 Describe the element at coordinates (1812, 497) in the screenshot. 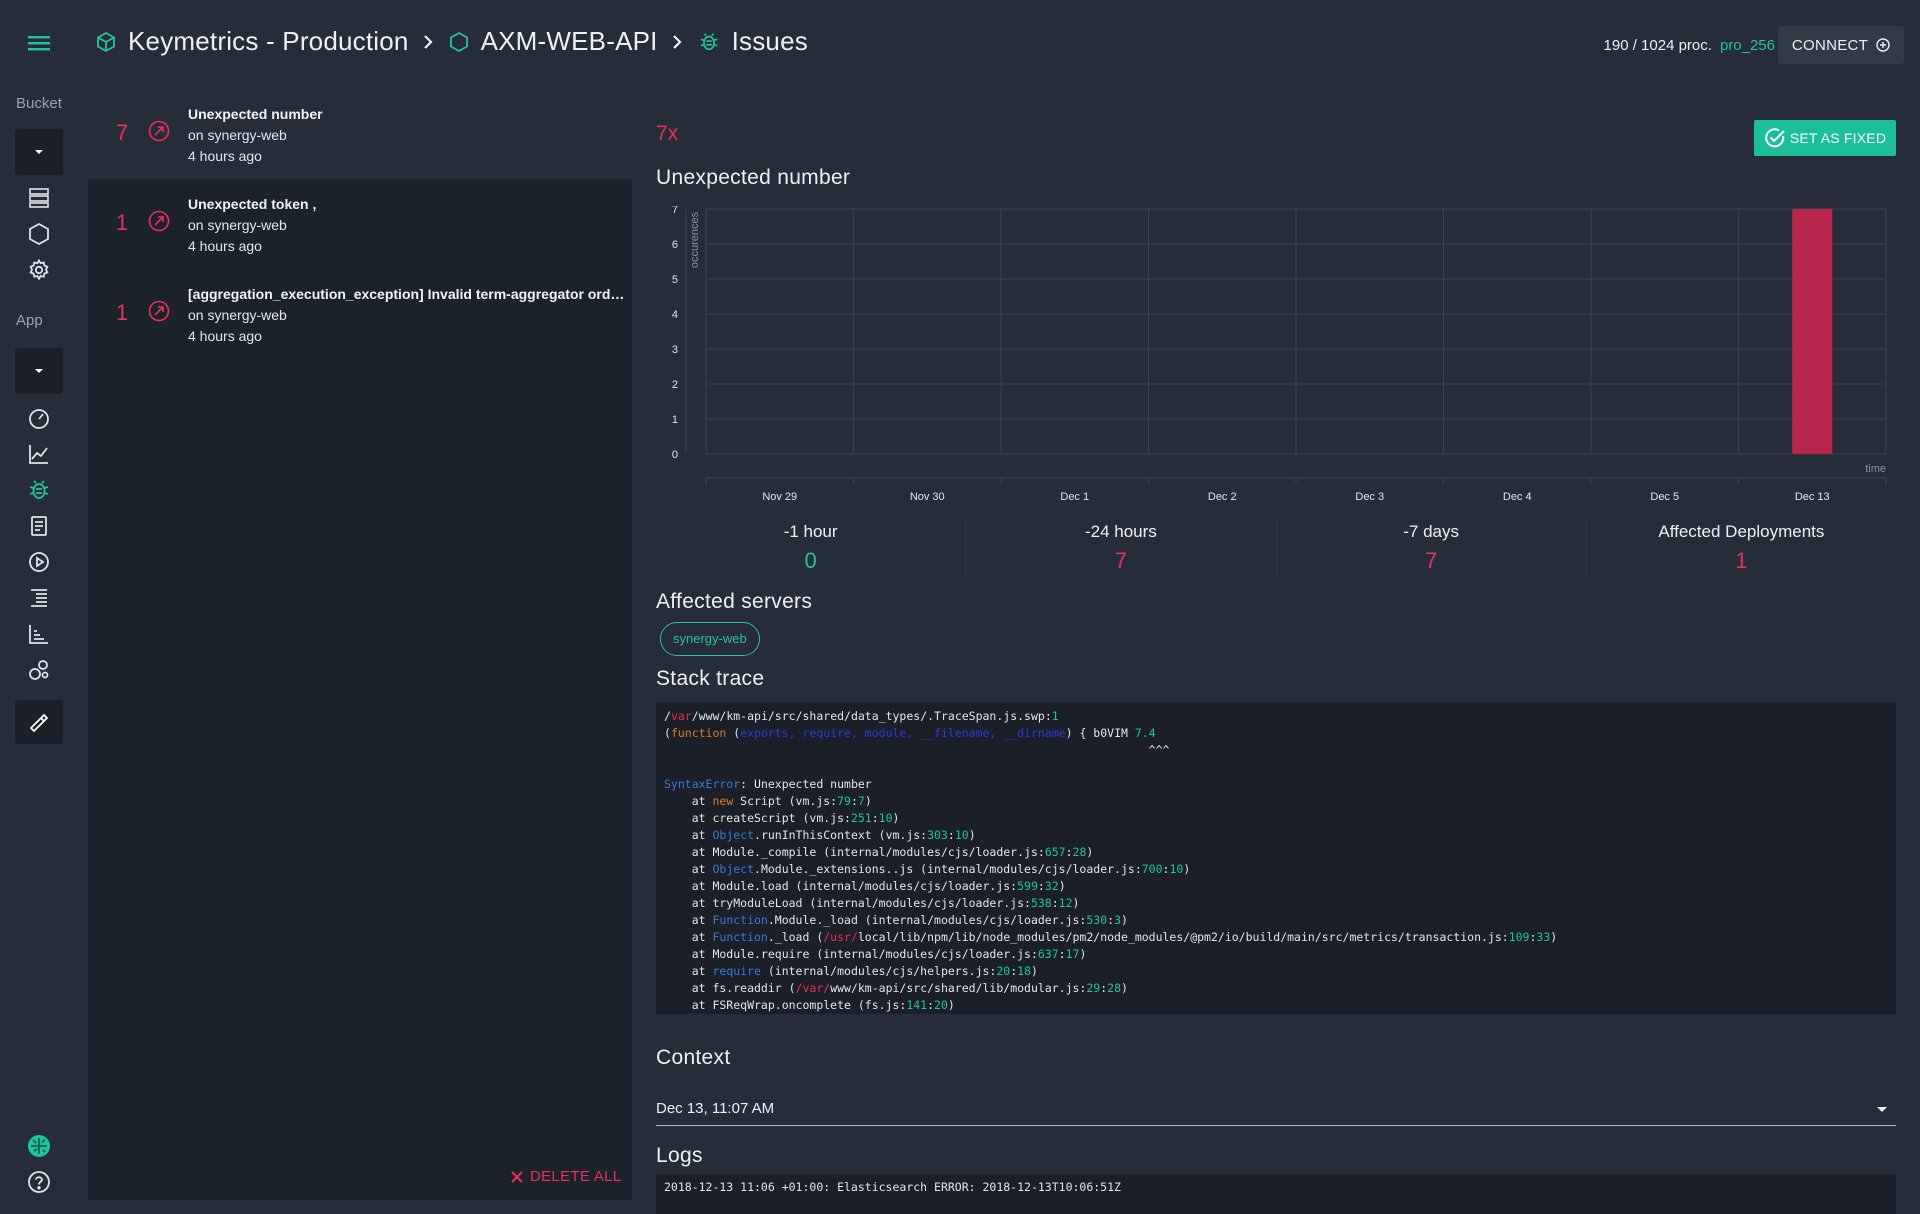

I see `x-tick-label: Dec 13` at that location.